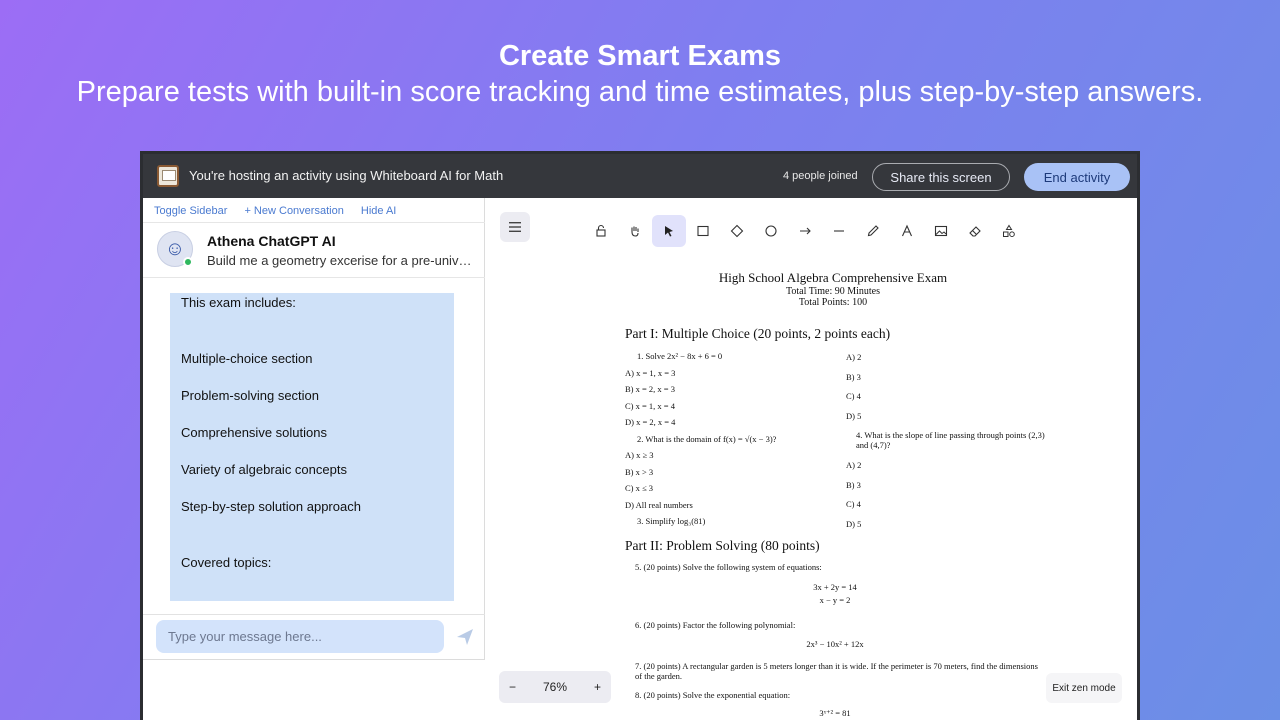 The width and height of the screenshot is (1280, 720). I want to click on send-icon, so click(465, 637).